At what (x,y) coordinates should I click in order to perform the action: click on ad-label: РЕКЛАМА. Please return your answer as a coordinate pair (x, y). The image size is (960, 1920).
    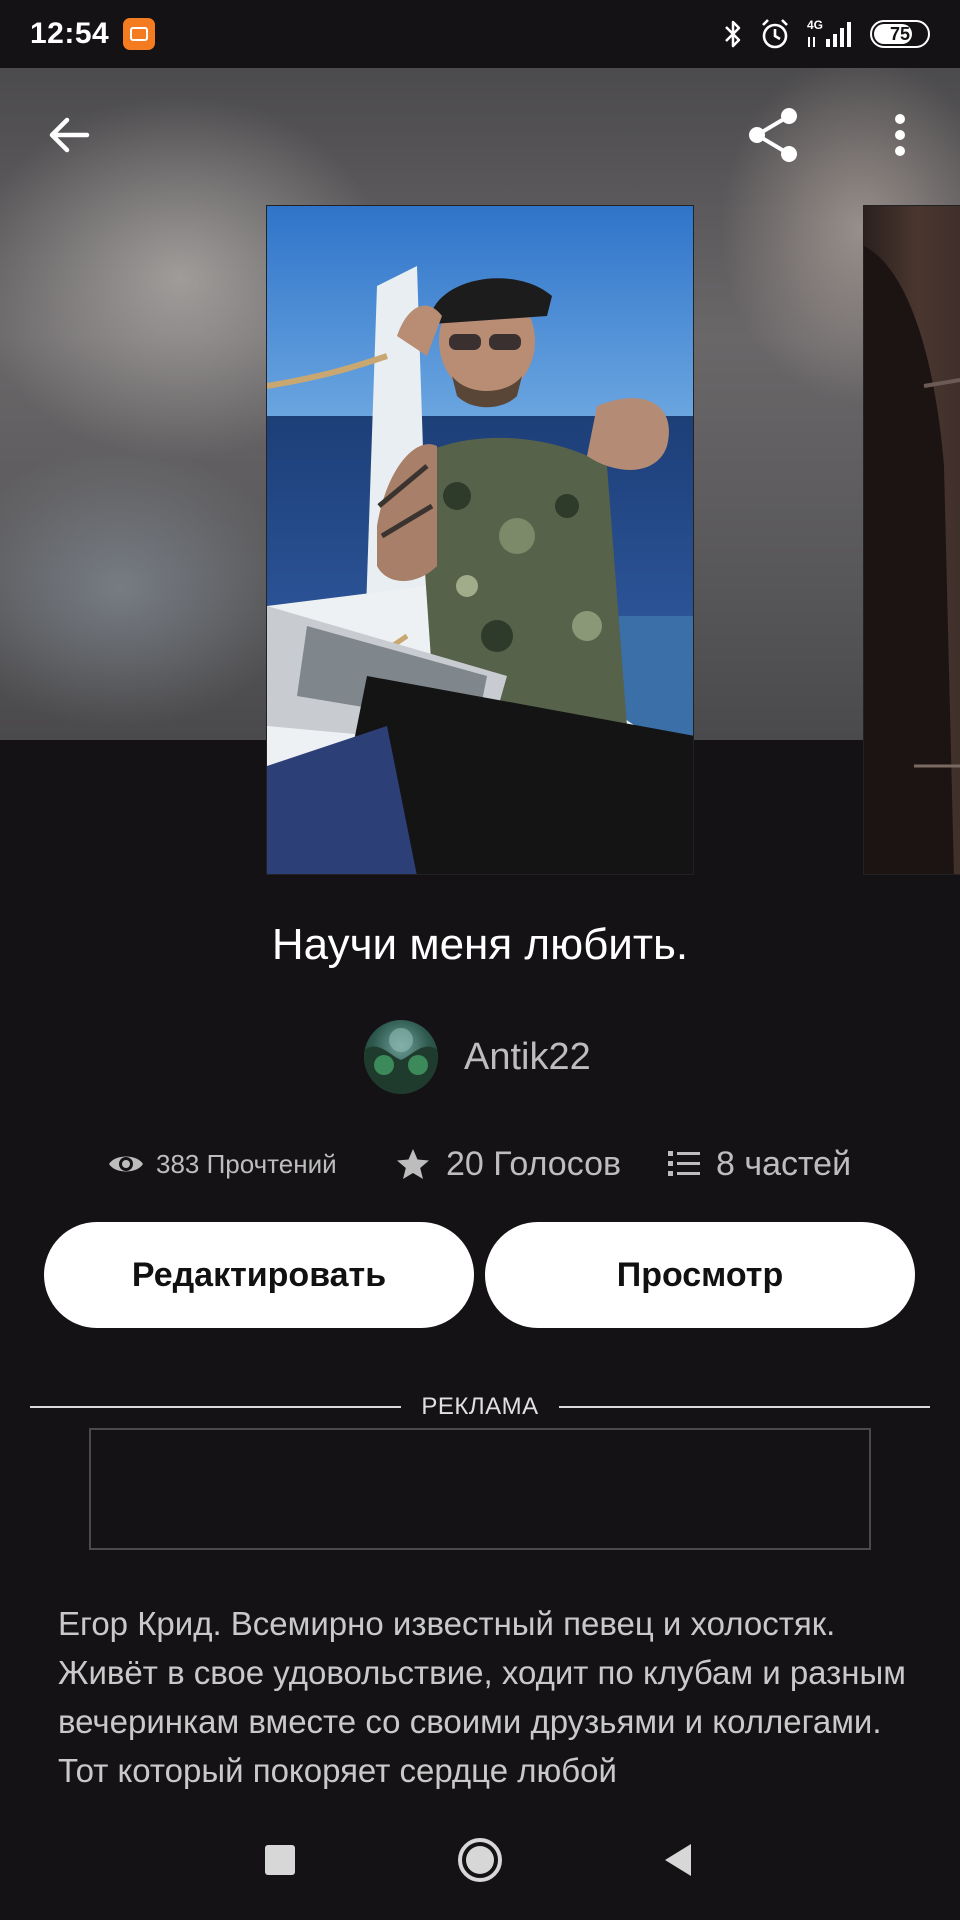
    Looking at the image, I should click on (480, 1406).